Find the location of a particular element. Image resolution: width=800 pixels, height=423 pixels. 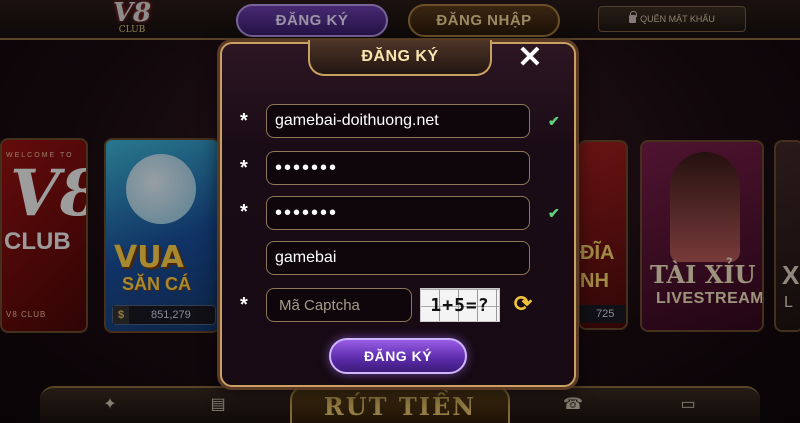

username-valid-icon: ✔ is located at coordinates (554, 121).